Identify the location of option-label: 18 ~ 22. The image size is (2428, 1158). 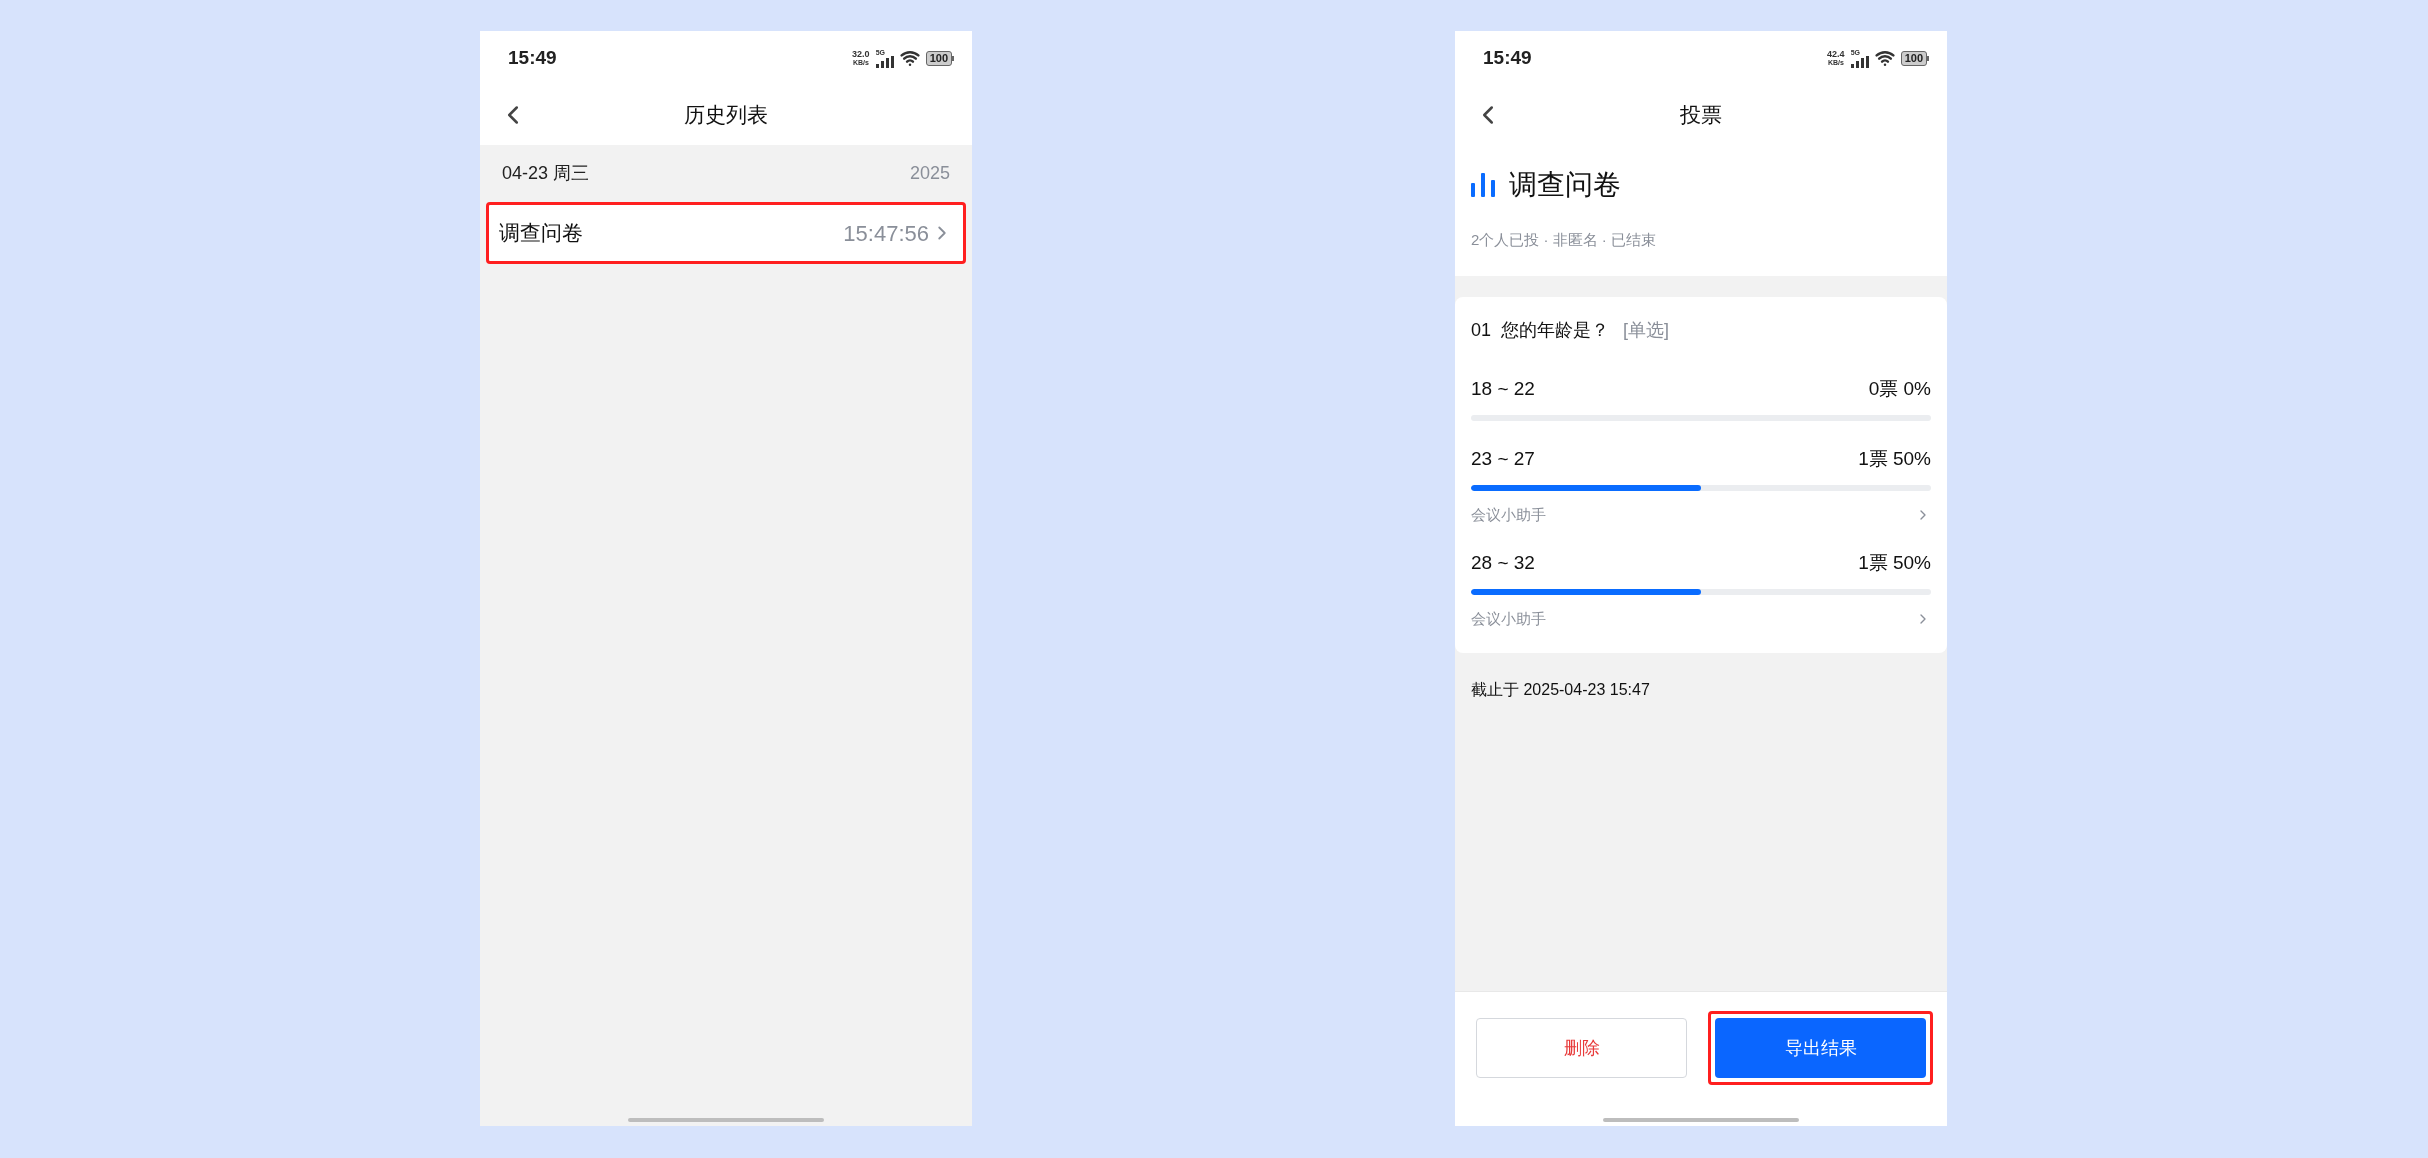
(1503, 388).